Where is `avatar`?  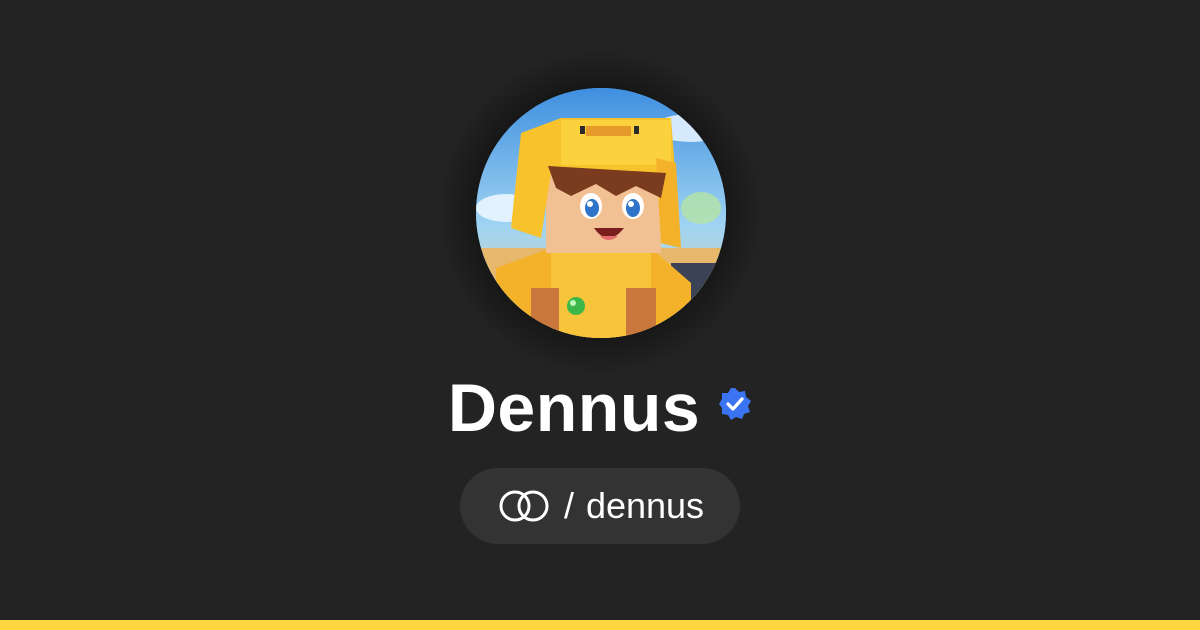 avatar is located at coordinates (601, 213).